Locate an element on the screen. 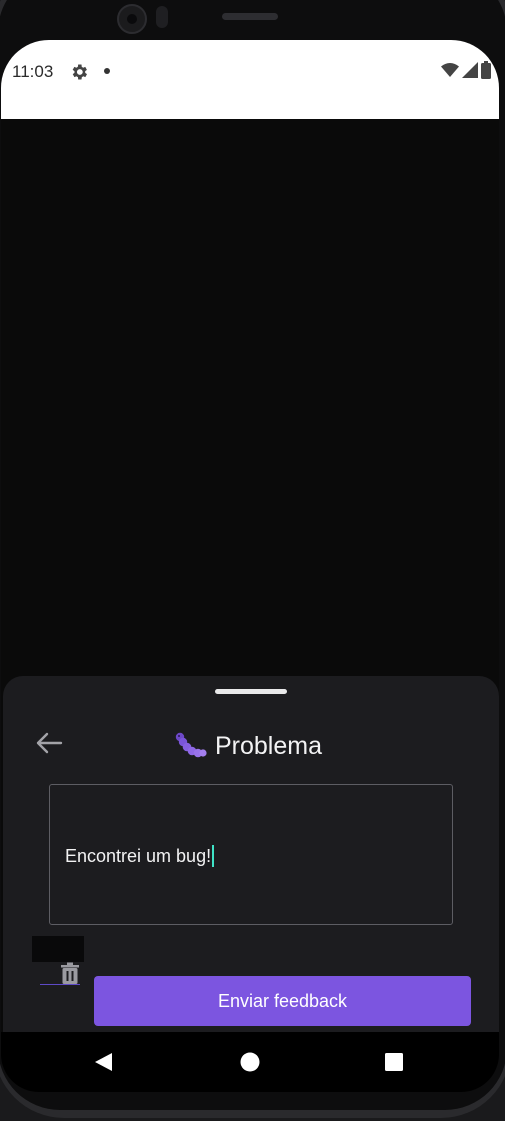 The image size is (505, 1121). text-caret is located at coordinates (213, 856).